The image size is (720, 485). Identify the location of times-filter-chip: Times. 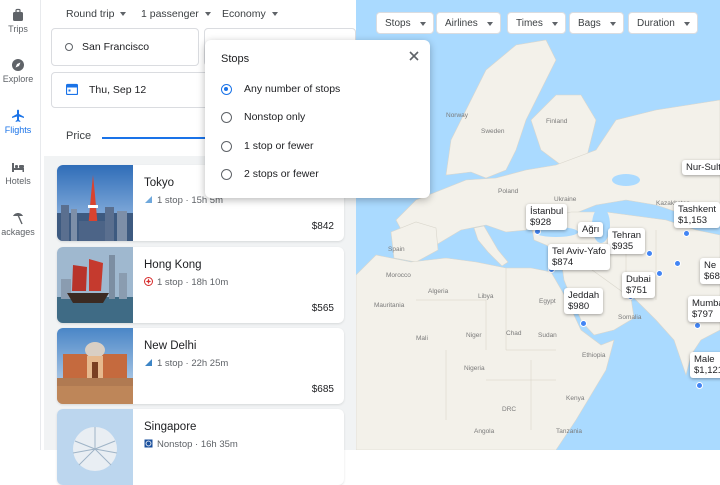
(536, 23).